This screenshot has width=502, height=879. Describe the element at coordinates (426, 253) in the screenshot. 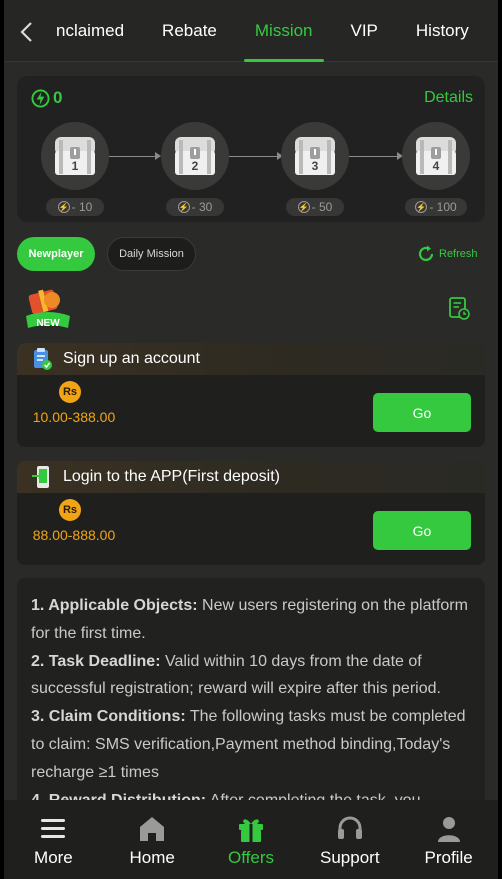

I see `refresh-icon` at that location.